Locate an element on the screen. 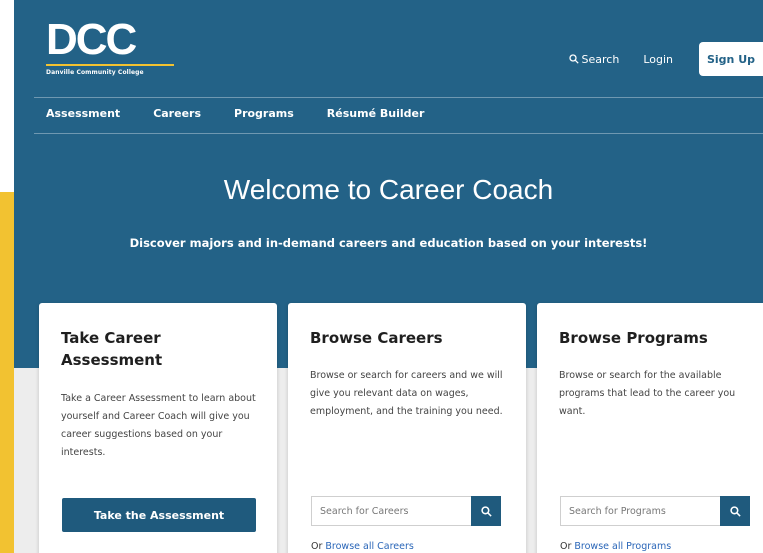 This screenshot has height=553, width=763. accent-strip is located at coordinates (7, 372).